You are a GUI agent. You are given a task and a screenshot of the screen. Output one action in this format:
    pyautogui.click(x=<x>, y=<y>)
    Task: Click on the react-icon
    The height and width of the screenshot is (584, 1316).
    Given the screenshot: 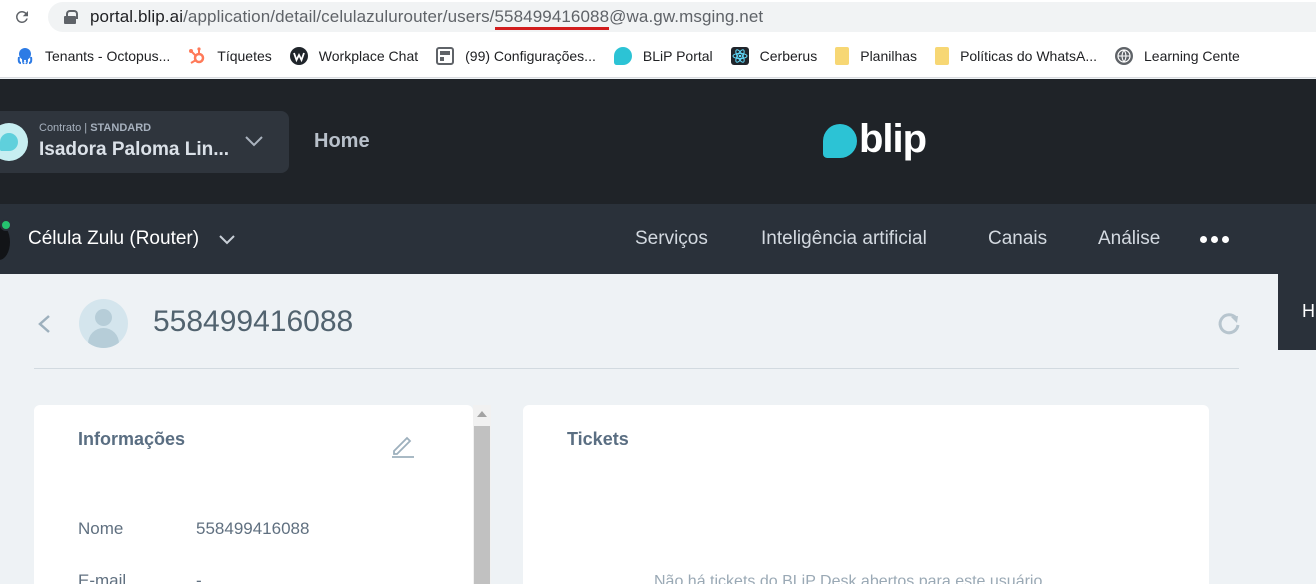 What is the action you would take?
    pyautogui.click(x=739, y=55)
    